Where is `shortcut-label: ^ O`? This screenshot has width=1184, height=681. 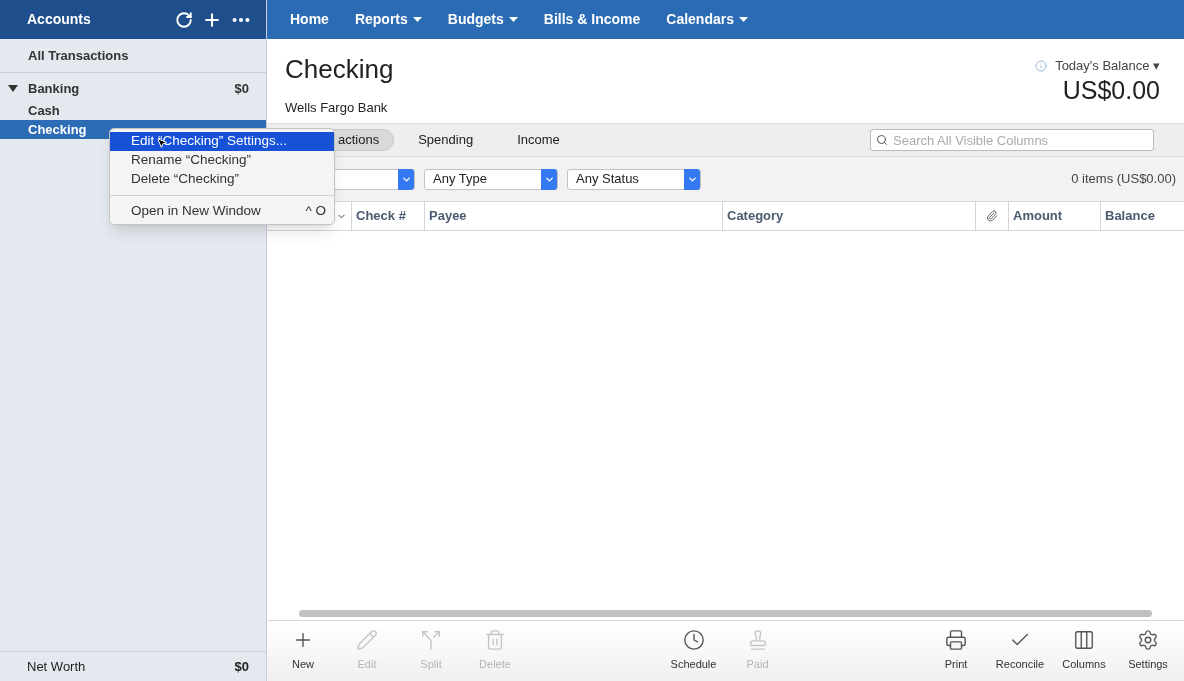
shortcut-label: ^ O is located at coordinates (315, 211).